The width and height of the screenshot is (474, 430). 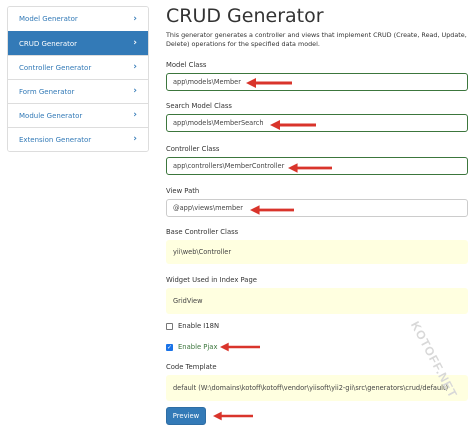 I want to click on sidebar-item-label: Model Generator, so click(x=48, y=19).